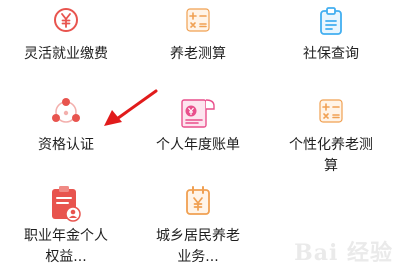 This screenshot has height=269, width=397. Describe the element at coordinates (66, 132) in the screenshot. I see `tile-qualification-certification: 资格认证` at that location.